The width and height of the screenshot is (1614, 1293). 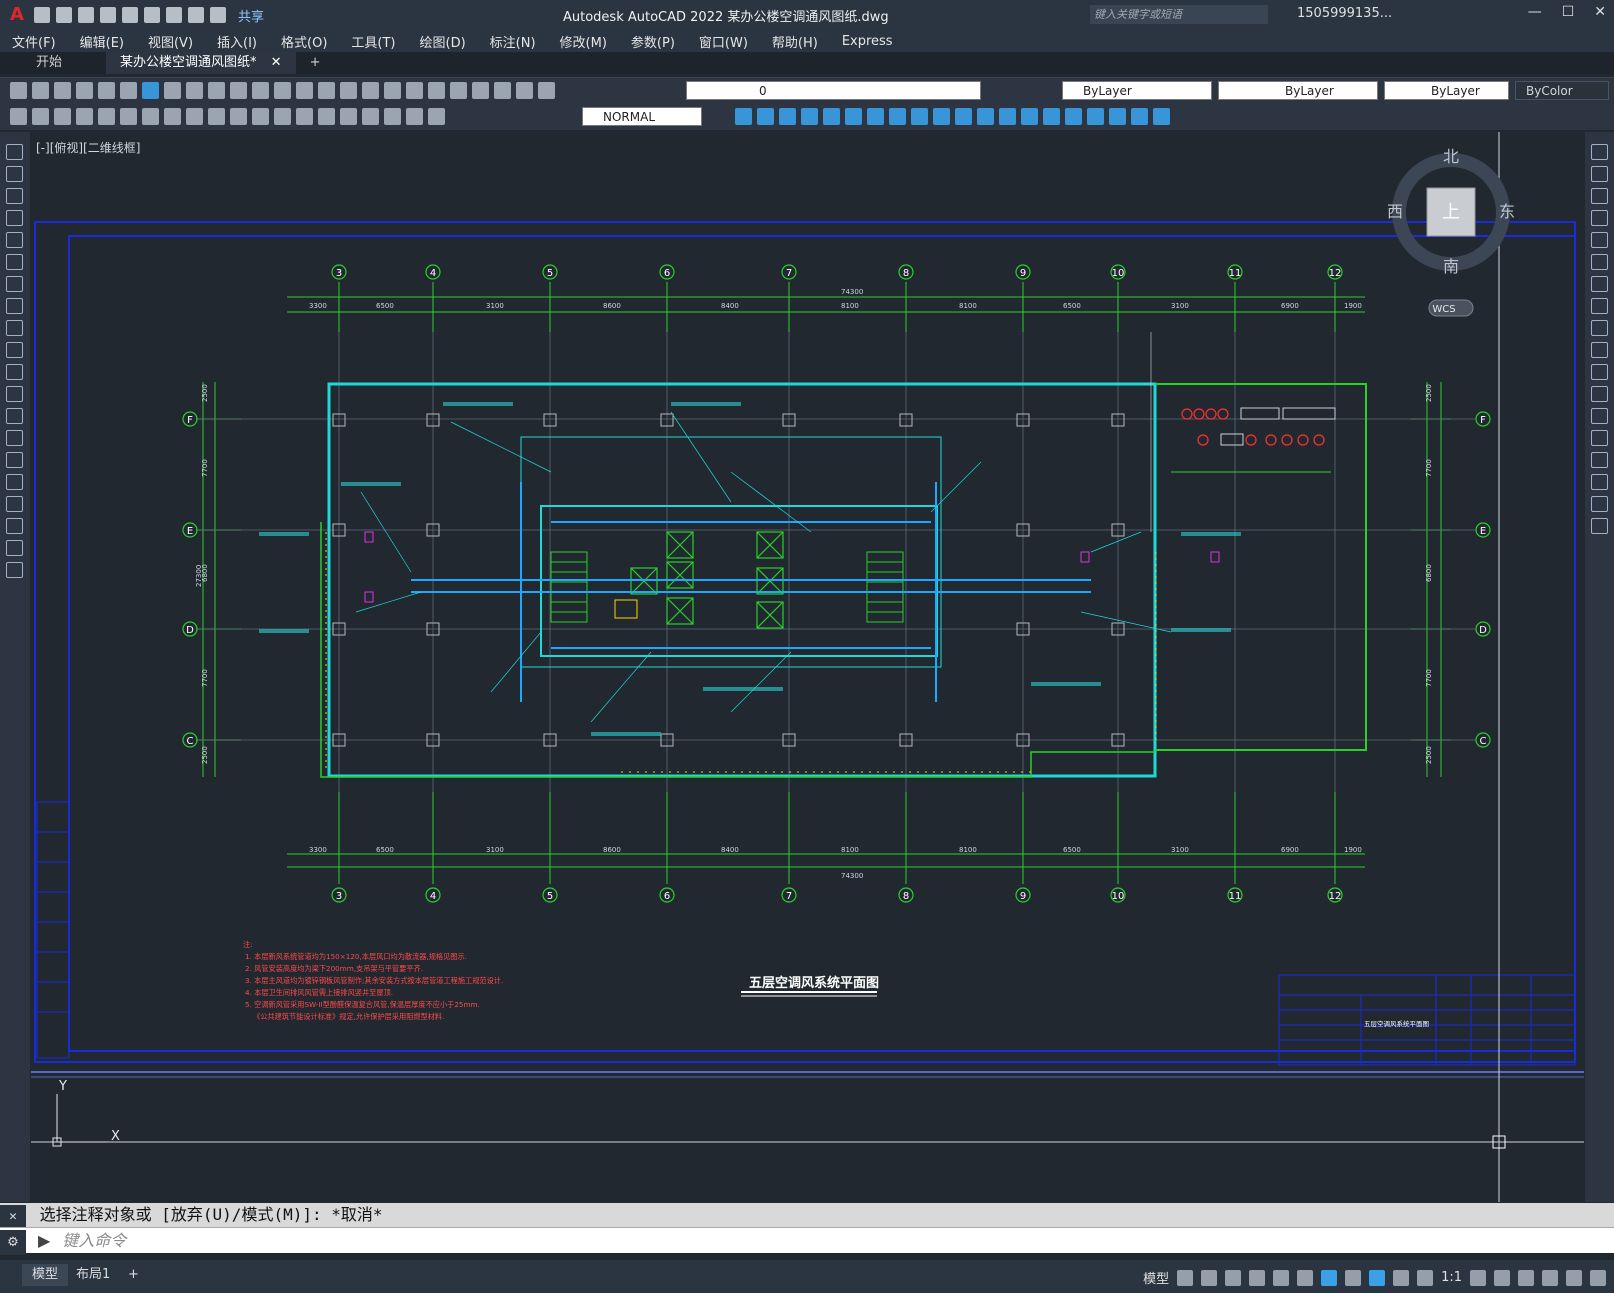 What do you see at coordinates (513, 41) in the screenshot?
I see `menu-dimension: 标注(N)` at bounding box center [513, 41].